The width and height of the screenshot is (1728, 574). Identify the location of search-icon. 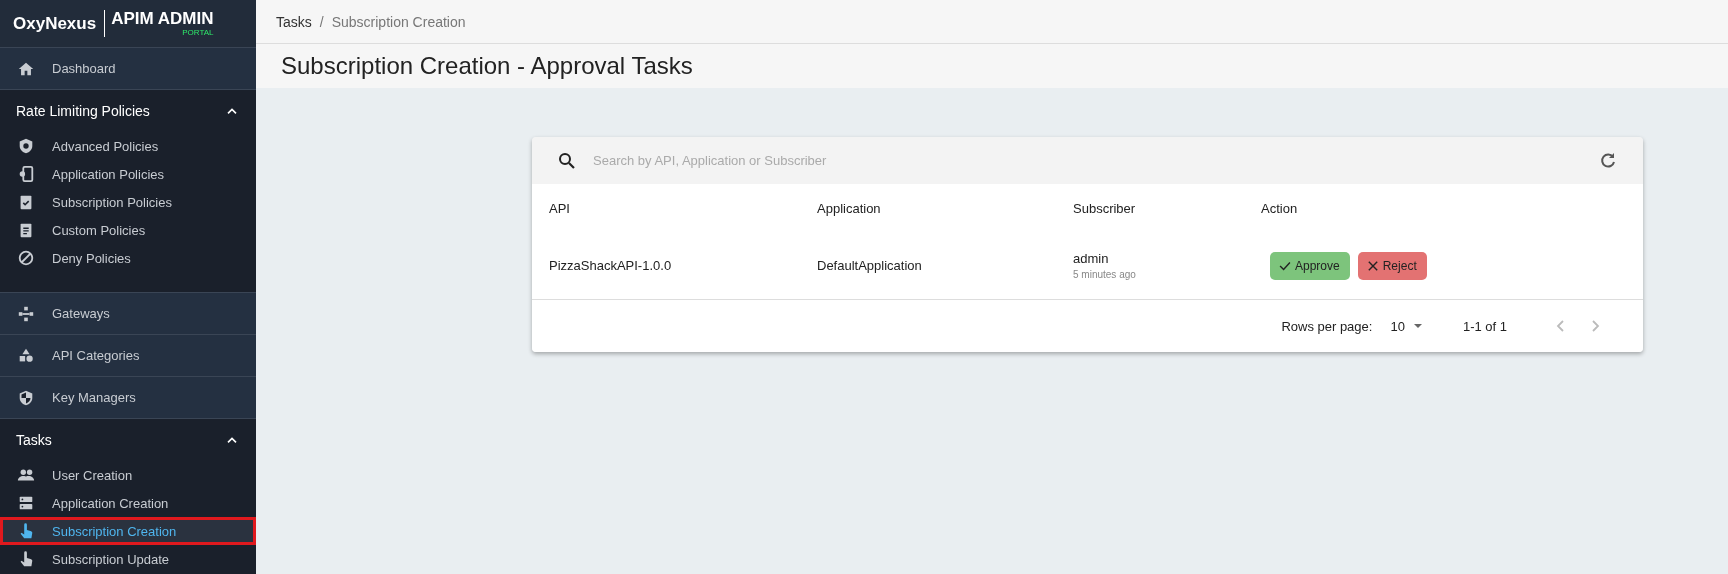
(567, 160).